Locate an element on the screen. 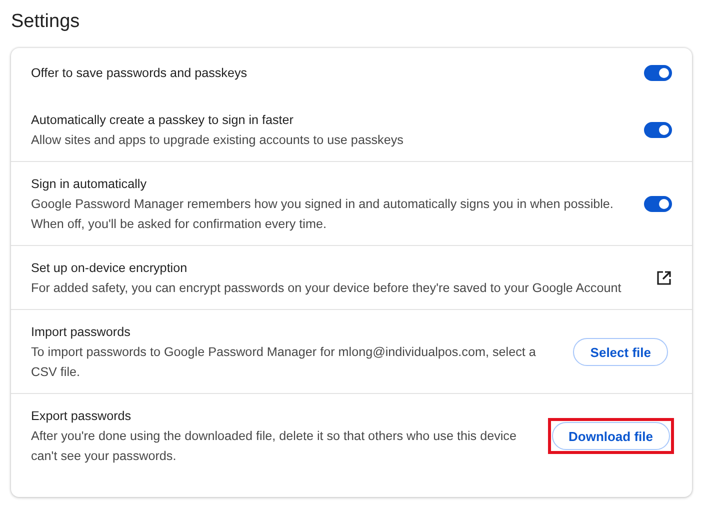  setting-description: Google Password Manager remembers how you signed in and automatically signs you in when possible. When off, you'll be asked for confirmation every time. is located at coordinates (322, 214).